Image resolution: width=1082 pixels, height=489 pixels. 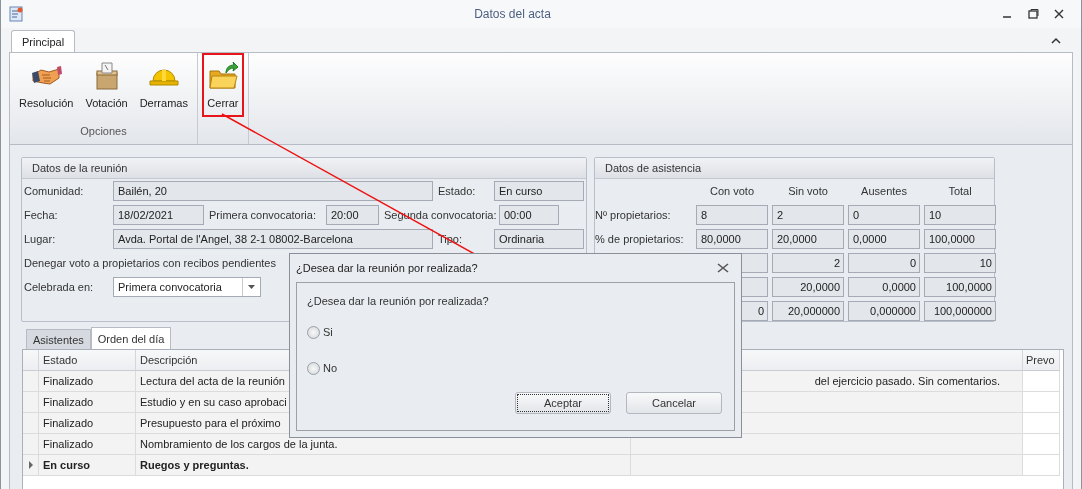 I want to click on table-cell: En curso, so click(x=87, y=465).